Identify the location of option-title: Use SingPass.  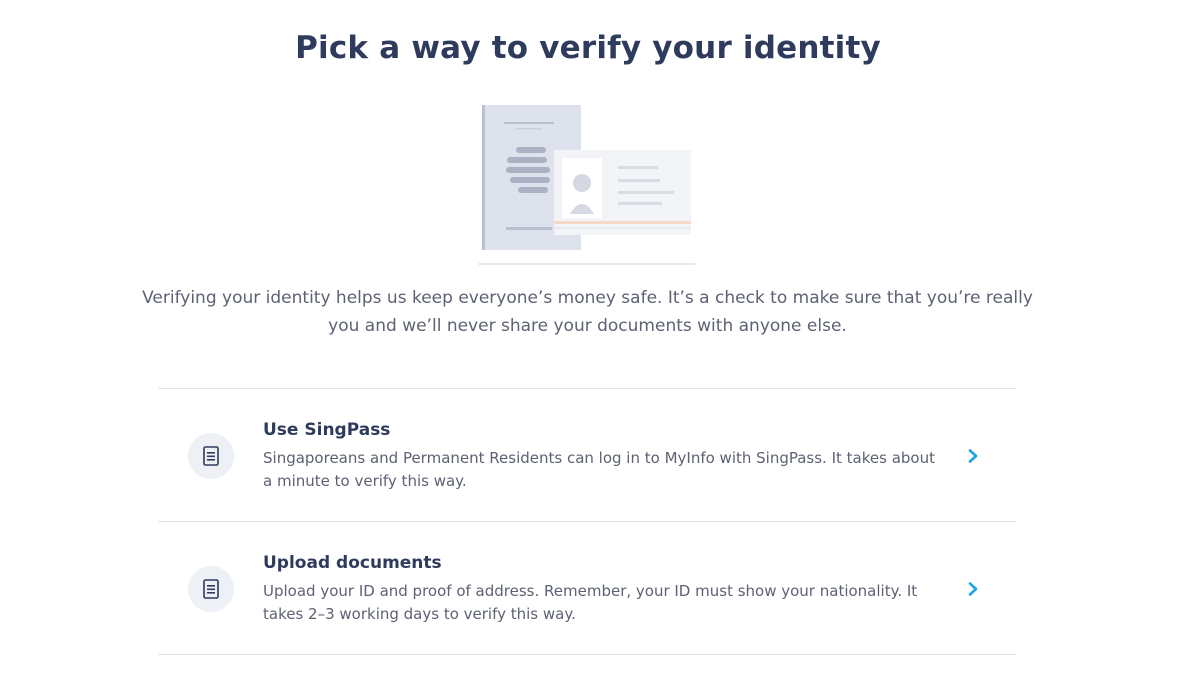
(327, 430).